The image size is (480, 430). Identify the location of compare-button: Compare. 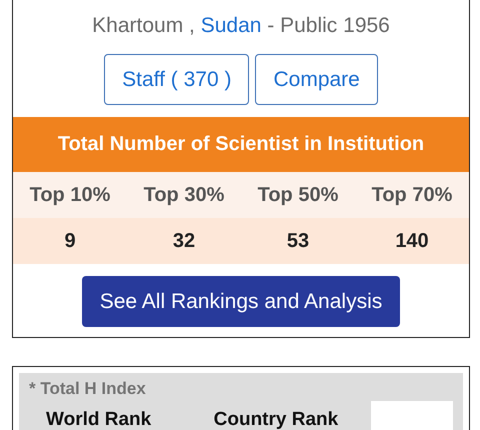
(316, 79).